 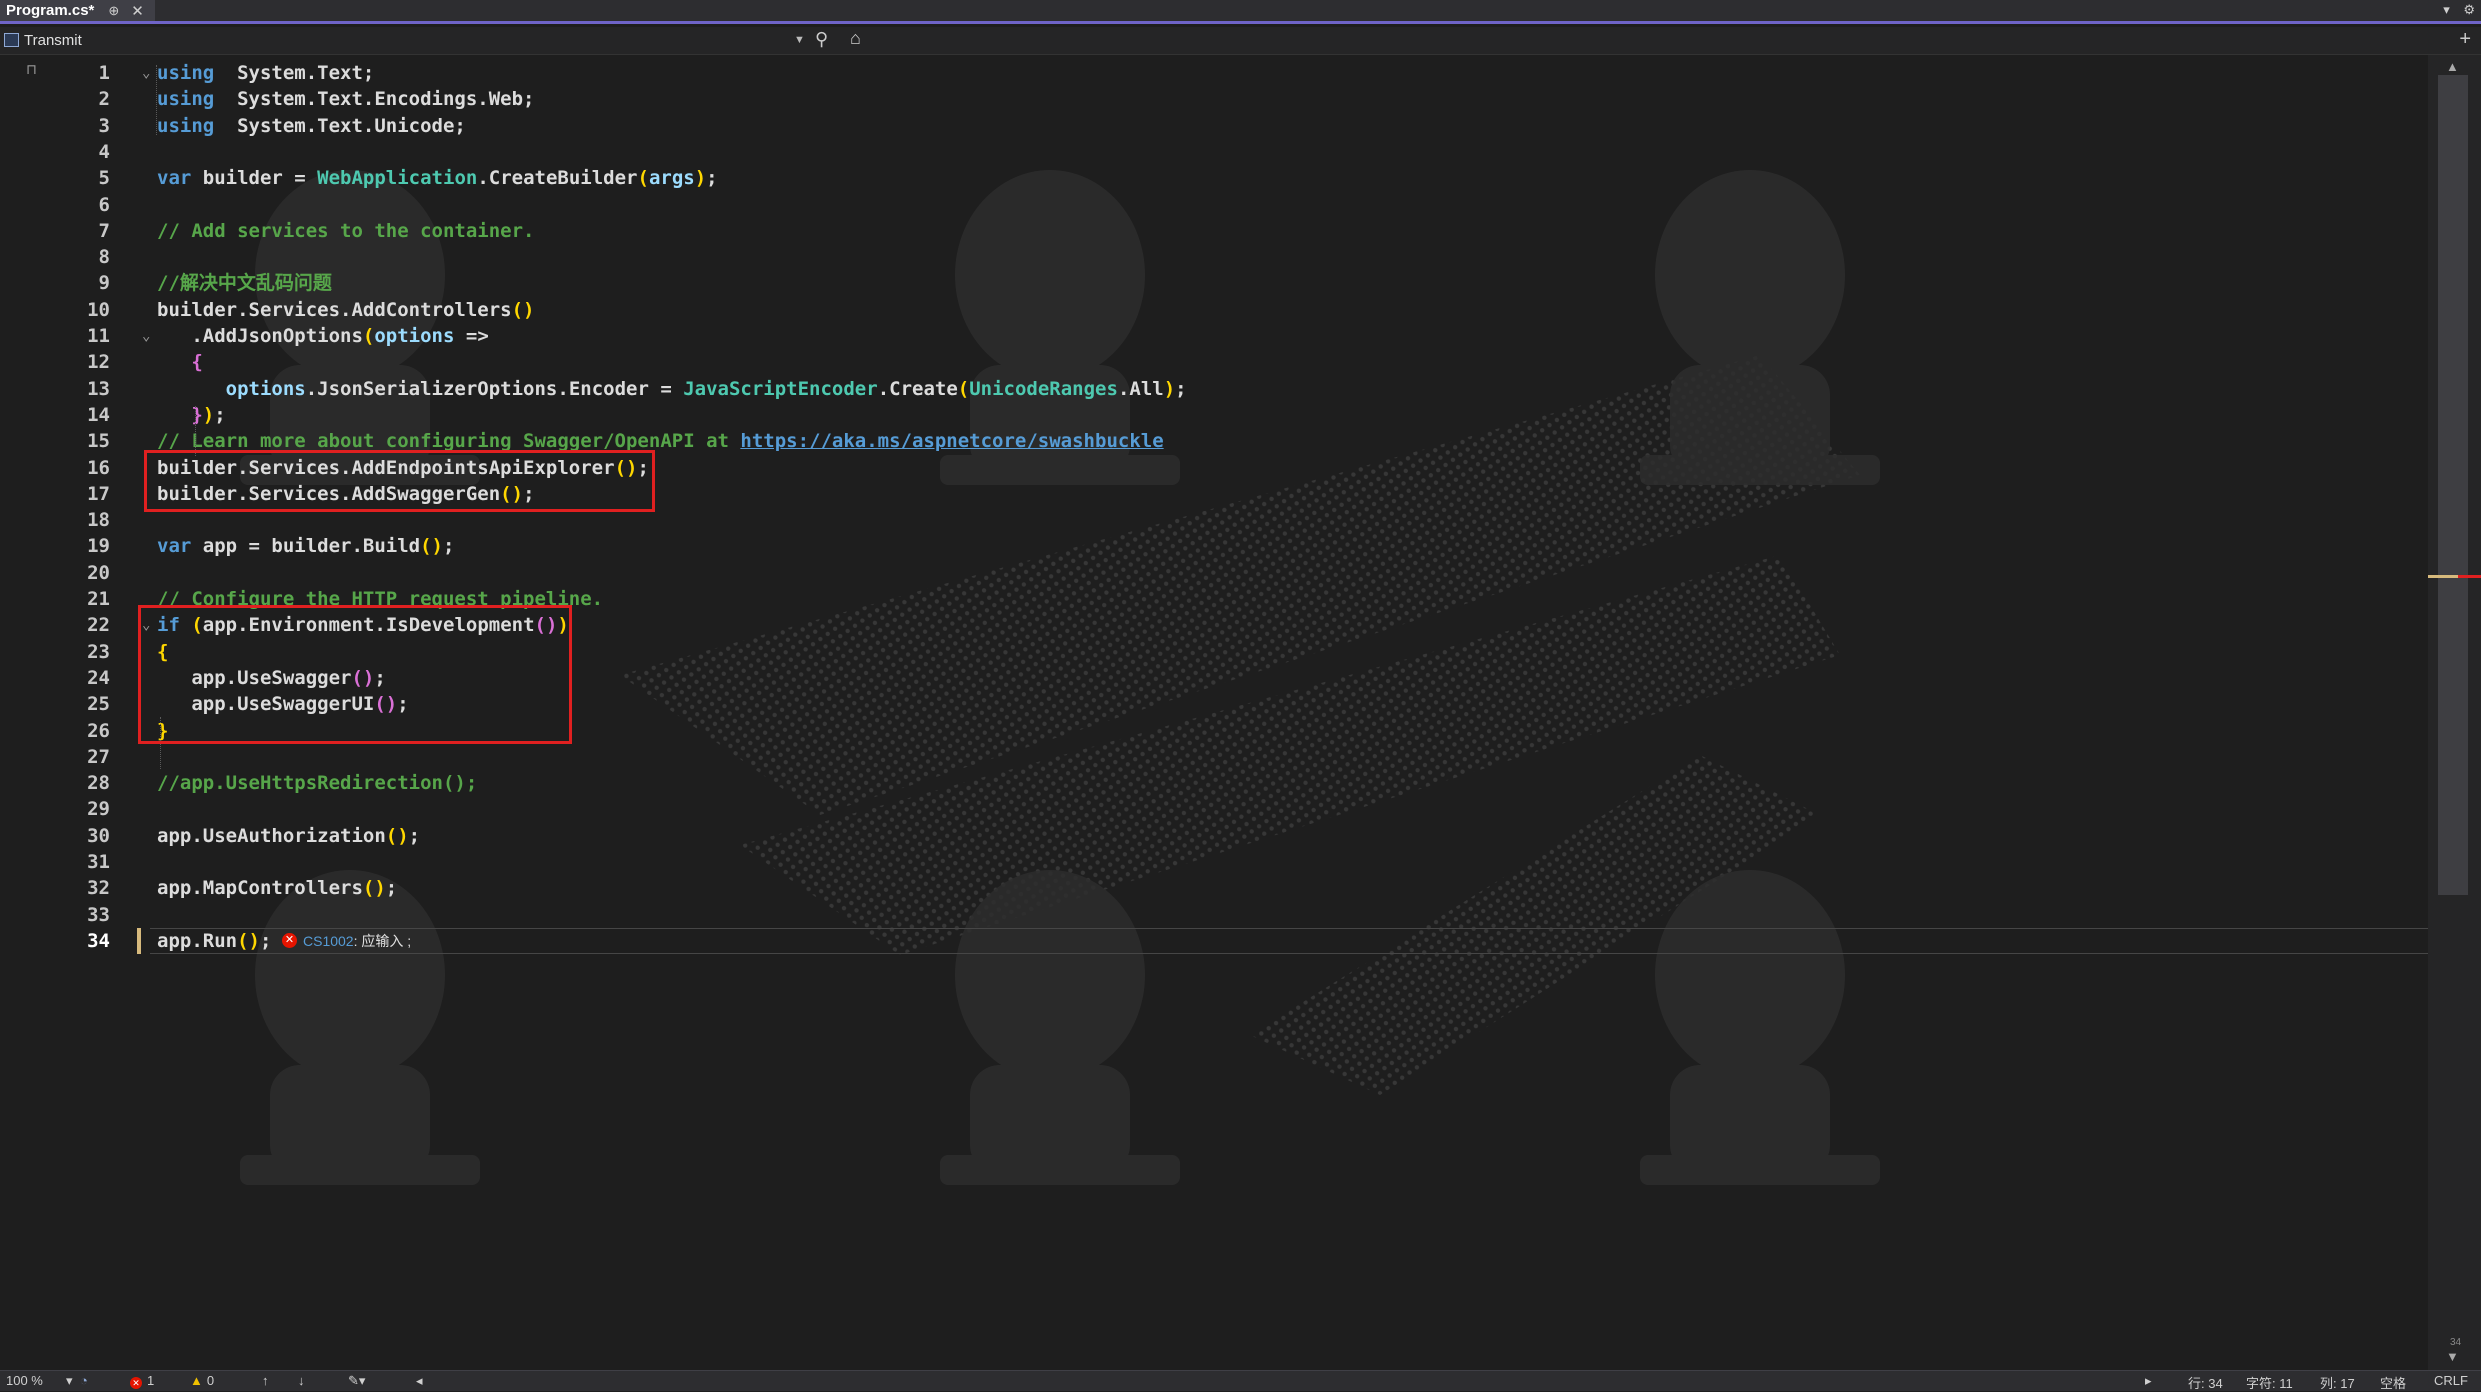 What do you see at coordinates (1214, 546) in the screenshot?
I see `code-line: 19 var app = builder.Build();` at bounding box center [1214, 546].